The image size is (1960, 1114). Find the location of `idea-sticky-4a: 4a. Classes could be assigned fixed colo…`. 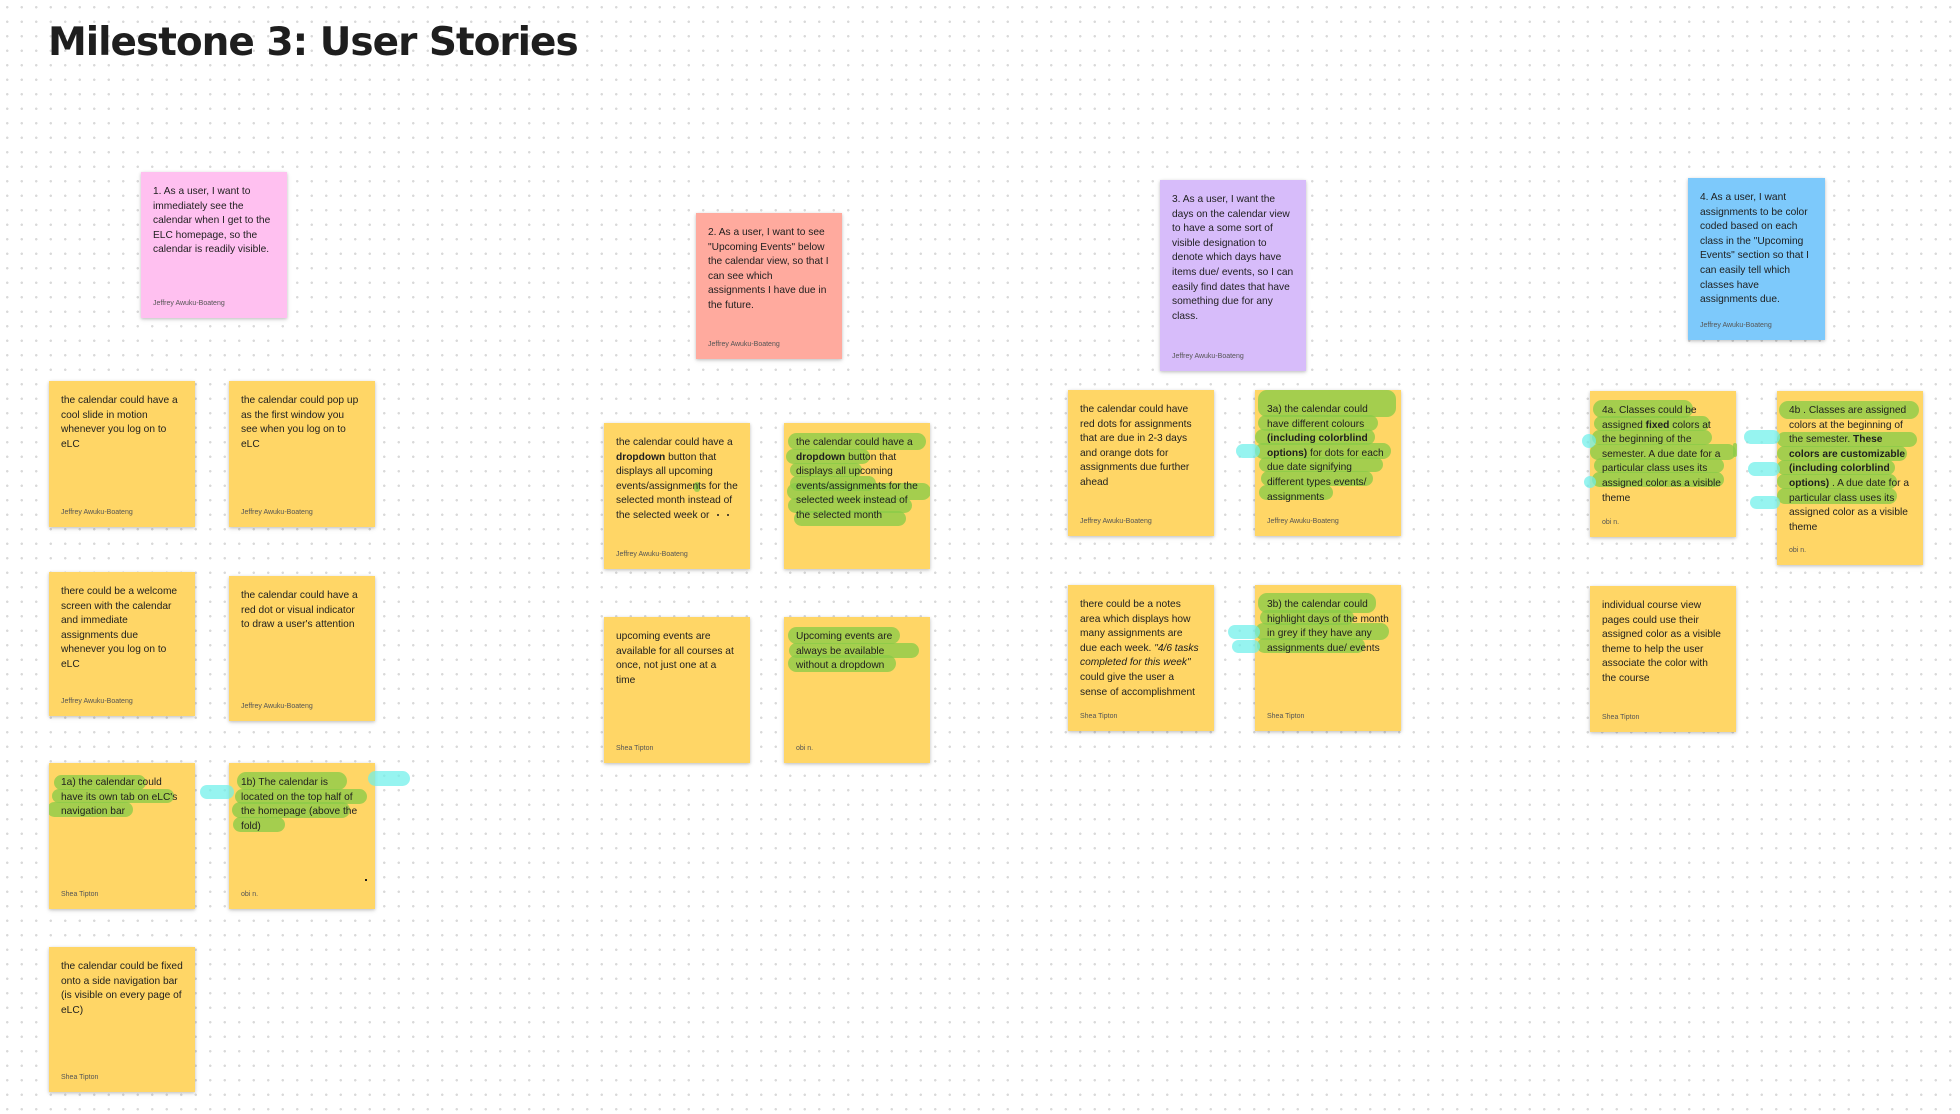

idea-sticky-4a: 4a. Classes could be assigned fixed colo… is located at coordinates (1663, 464).